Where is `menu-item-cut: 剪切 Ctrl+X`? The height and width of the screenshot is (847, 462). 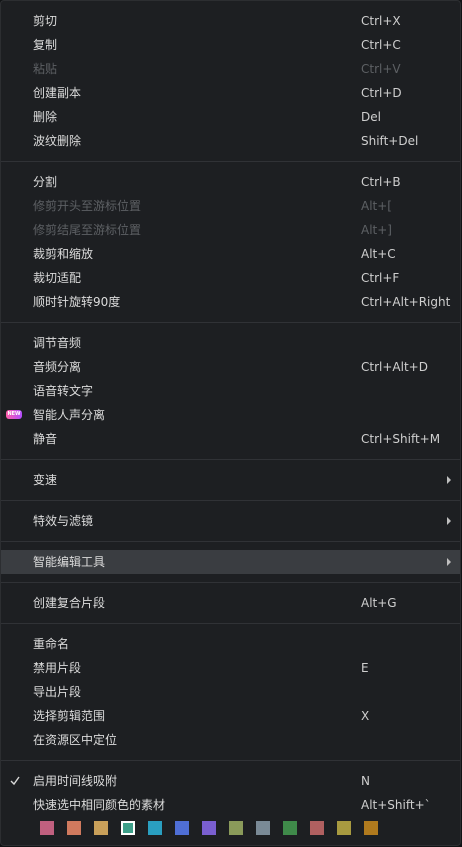
menu-item-cut: 剪切 Ctrl+X is located at coordinates (230, 21).